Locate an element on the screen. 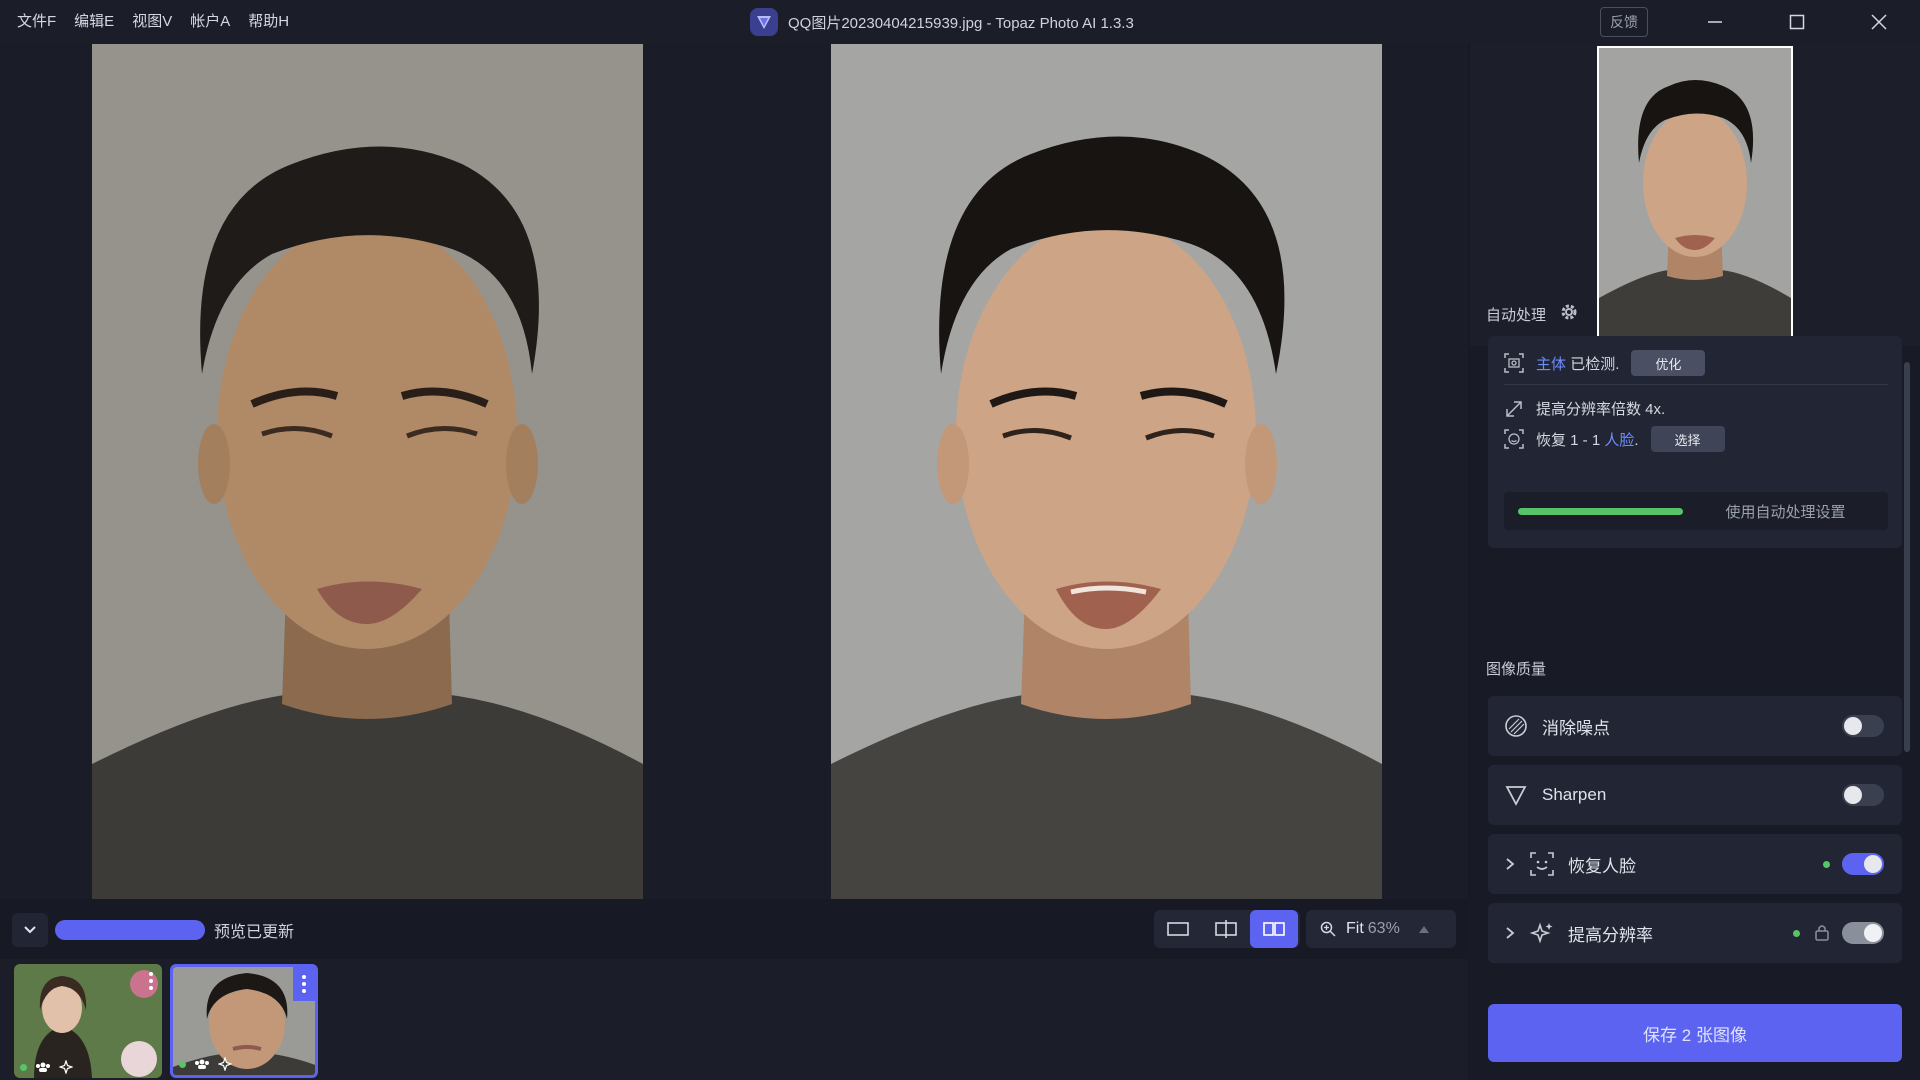 This screenshot has height=1080, width=1920. minimize-button is located at coordinates (1715, 22).